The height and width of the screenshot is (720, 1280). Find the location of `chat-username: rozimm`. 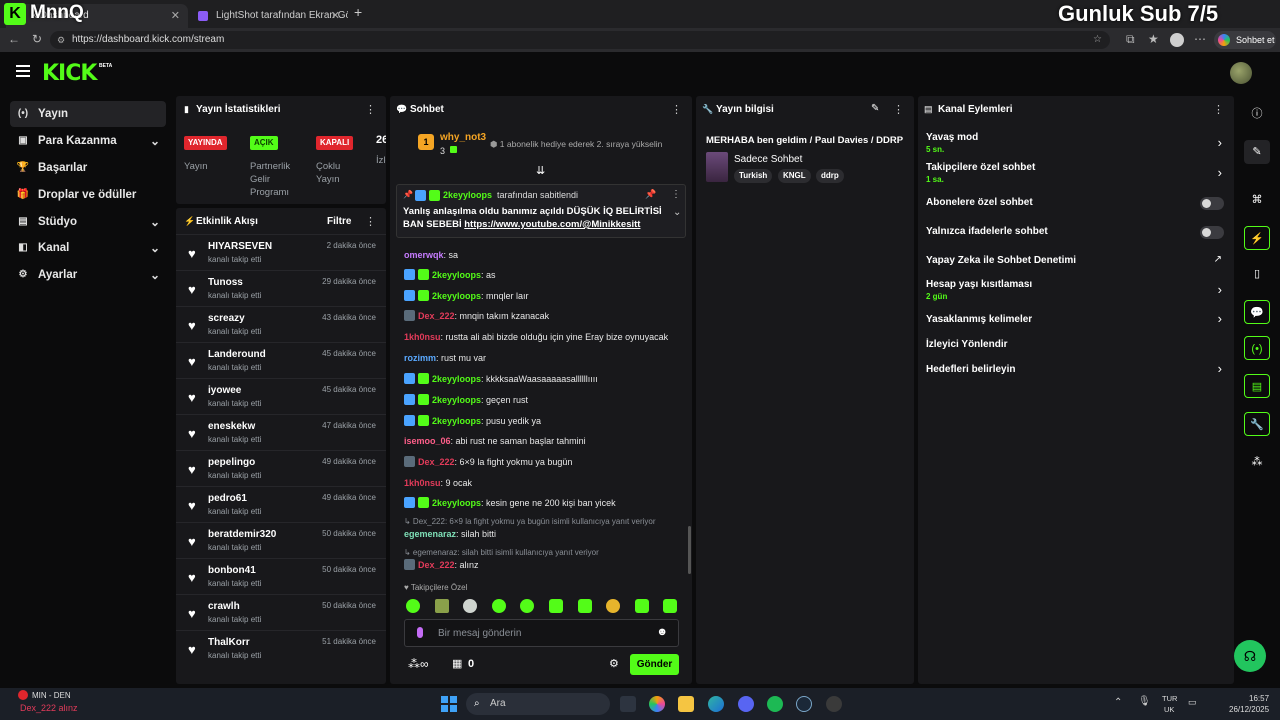

chat-username: rozimm is located at coordinates (420, 358).